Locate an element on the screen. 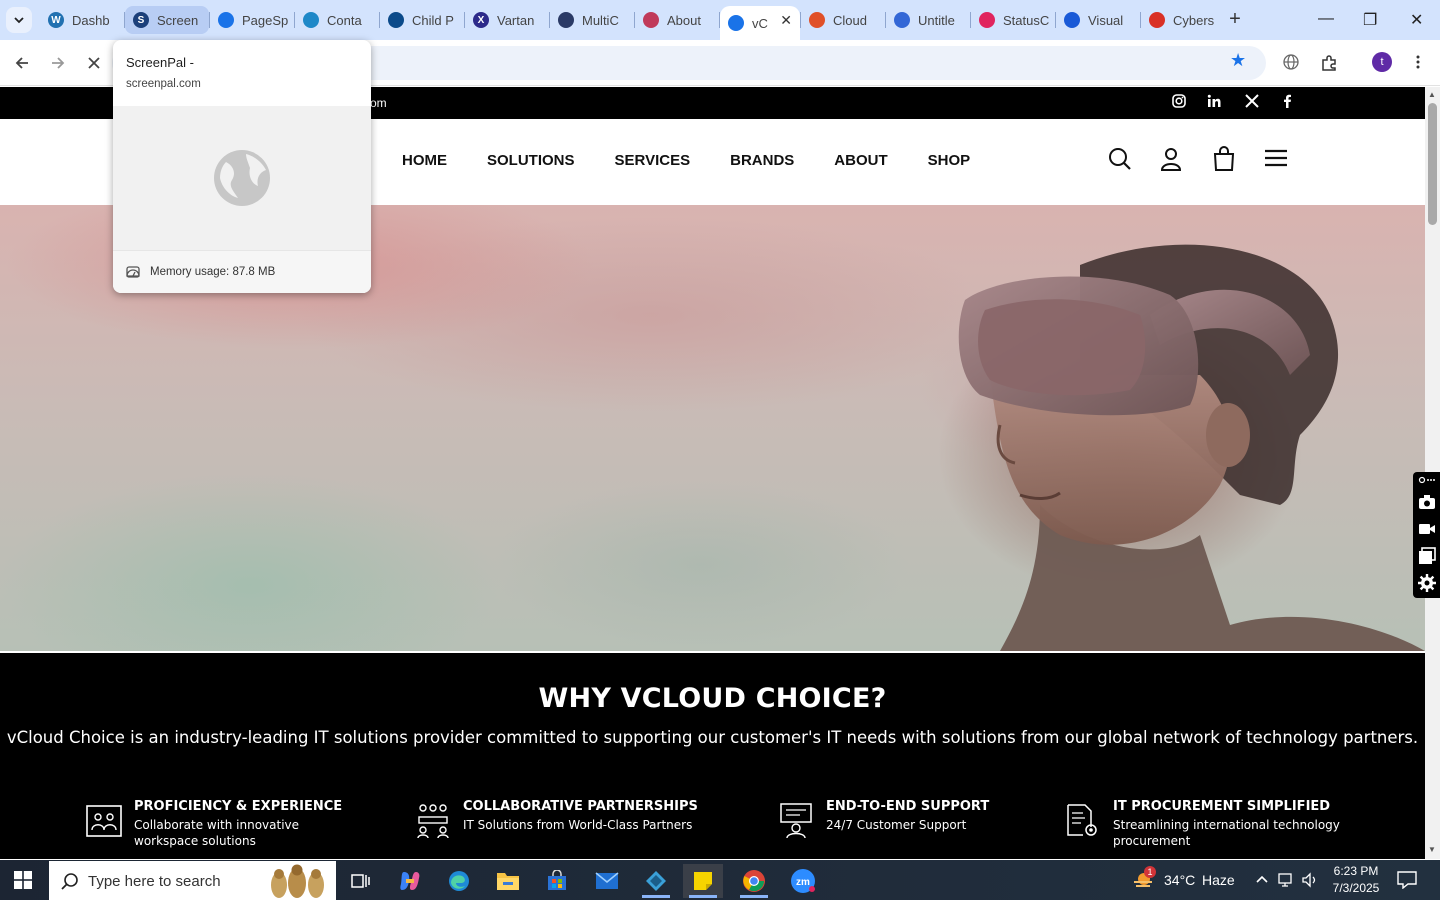 Image resolution: width=1440 pixels, height=900 pixels. video-camera-icon is located at coordinates (1427, 529).